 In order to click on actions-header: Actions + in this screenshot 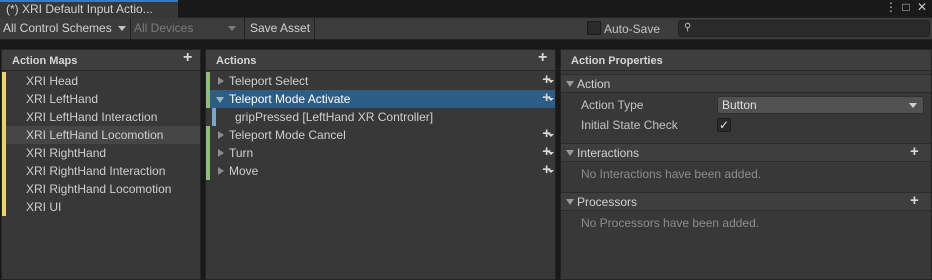, I will do `click(380, 60)`.